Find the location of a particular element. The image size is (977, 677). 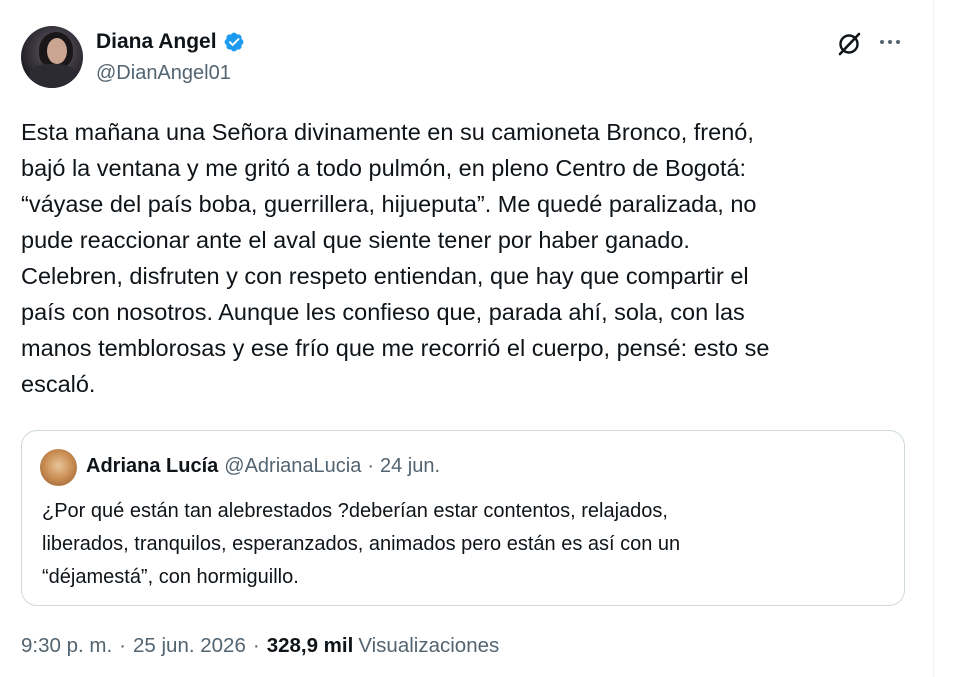

views-label: Visualizaciones is located at coordinates (429, 645).